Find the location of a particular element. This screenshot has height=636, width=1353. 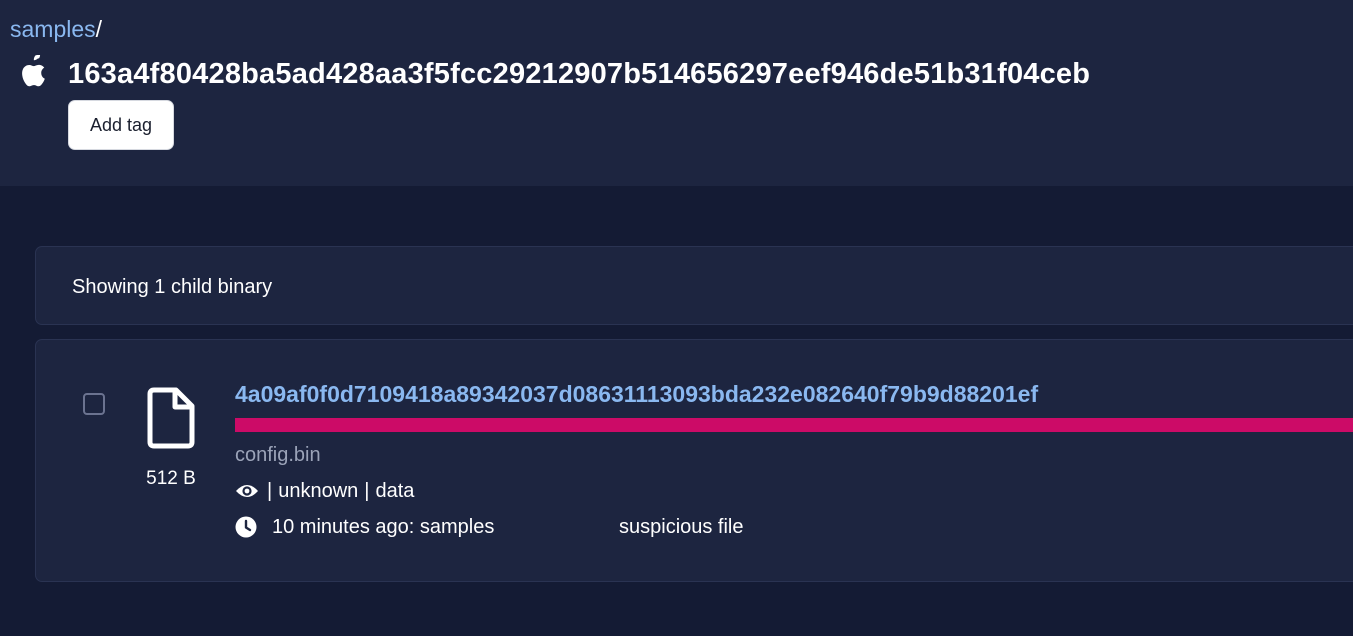

file-size: 512 B is located at coordinates (171, 478).